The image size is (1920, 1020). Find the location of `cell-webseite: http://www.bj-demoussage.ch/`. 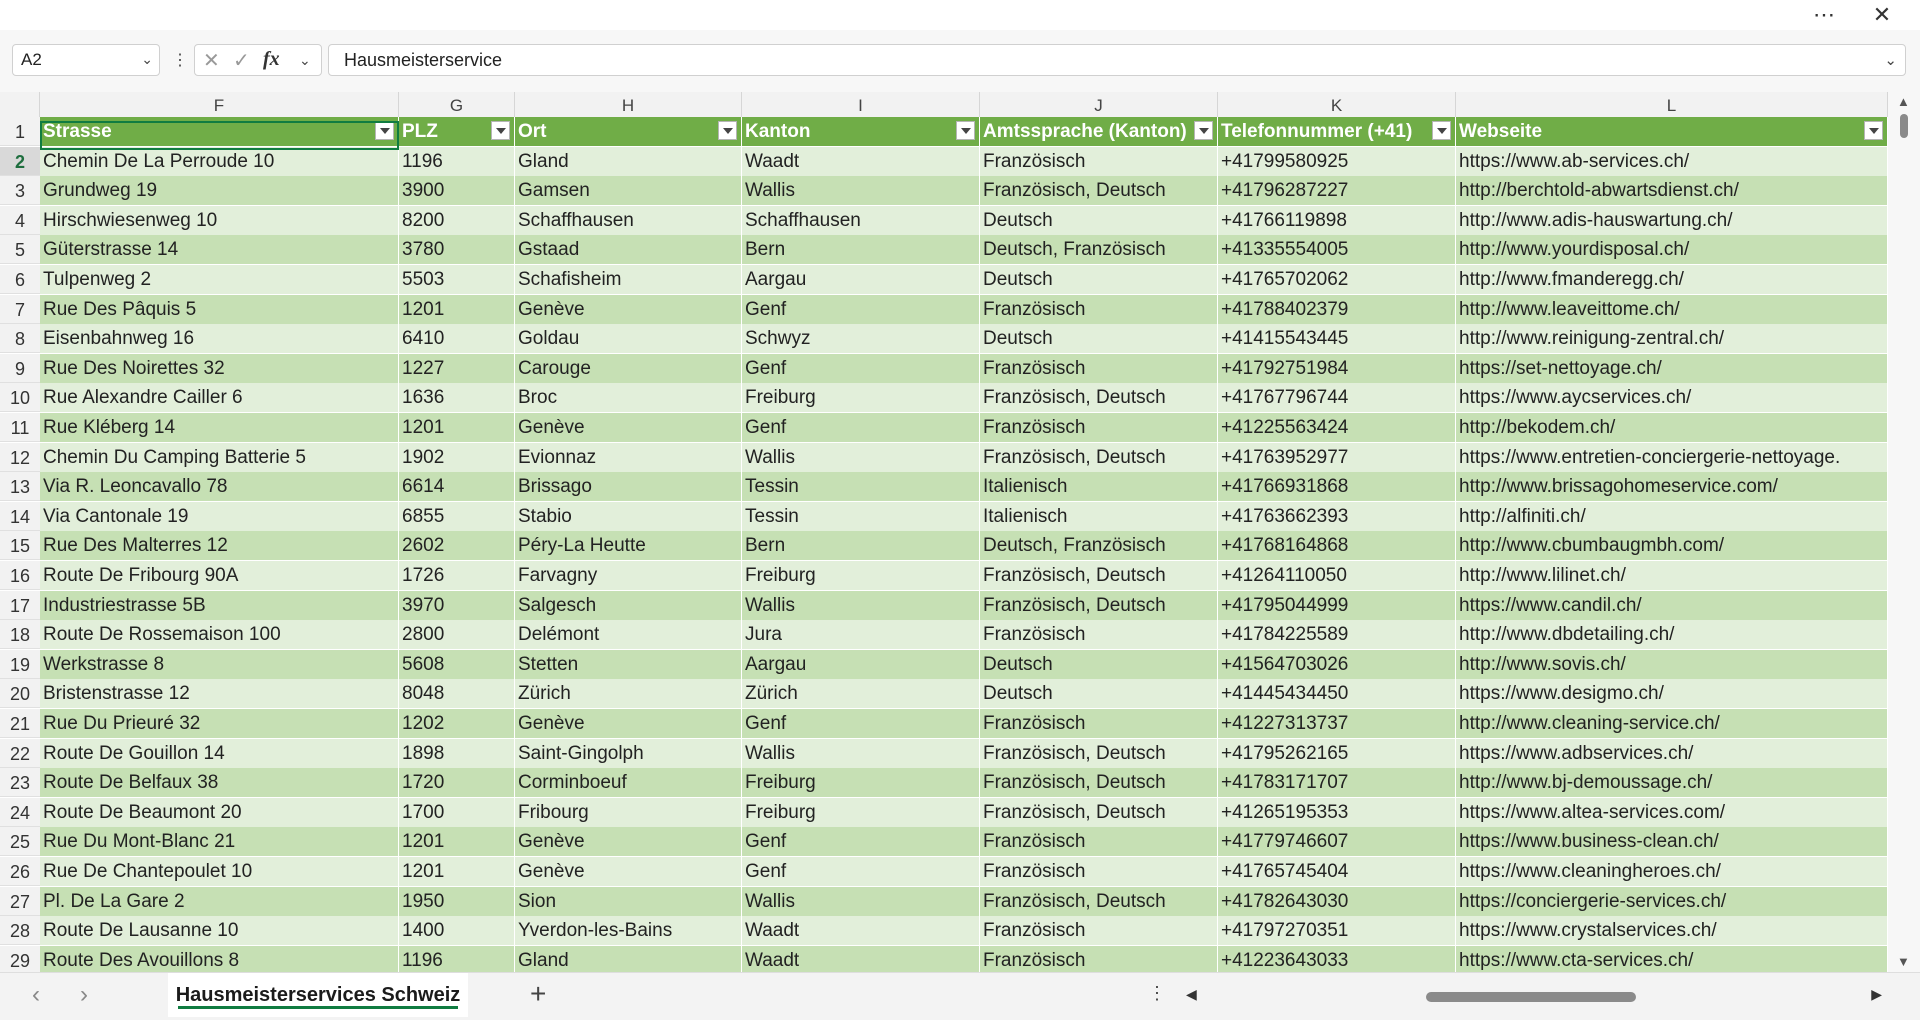

cell-webseite: http://www.bj-demoussage.ch/ is located at coordinates (1672, 783).